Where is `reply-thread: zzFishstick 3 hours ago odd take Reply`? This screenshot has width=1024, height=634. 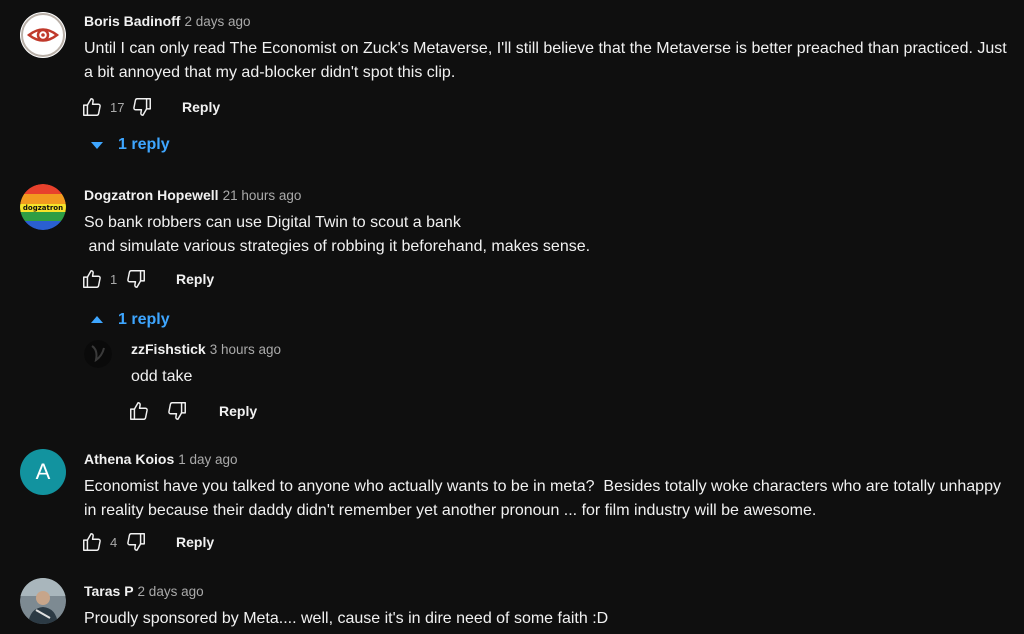 reply-thread: zzFishstick 3 hours ago odd take Reply is located at coordinates (512, 383).